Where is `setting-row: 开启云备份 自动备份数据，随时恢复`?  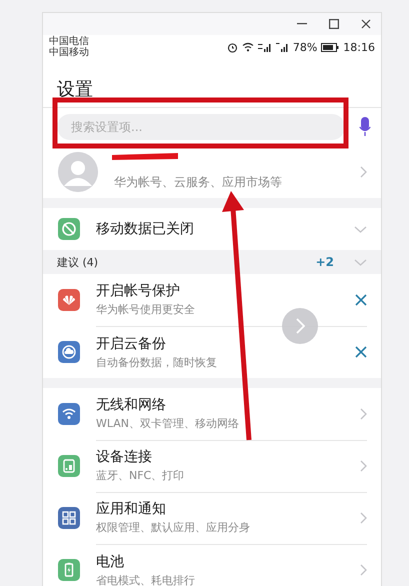
setting-row: 开启云备份 自动备份数据，随时恢复 is located at coordinates (212, 352).